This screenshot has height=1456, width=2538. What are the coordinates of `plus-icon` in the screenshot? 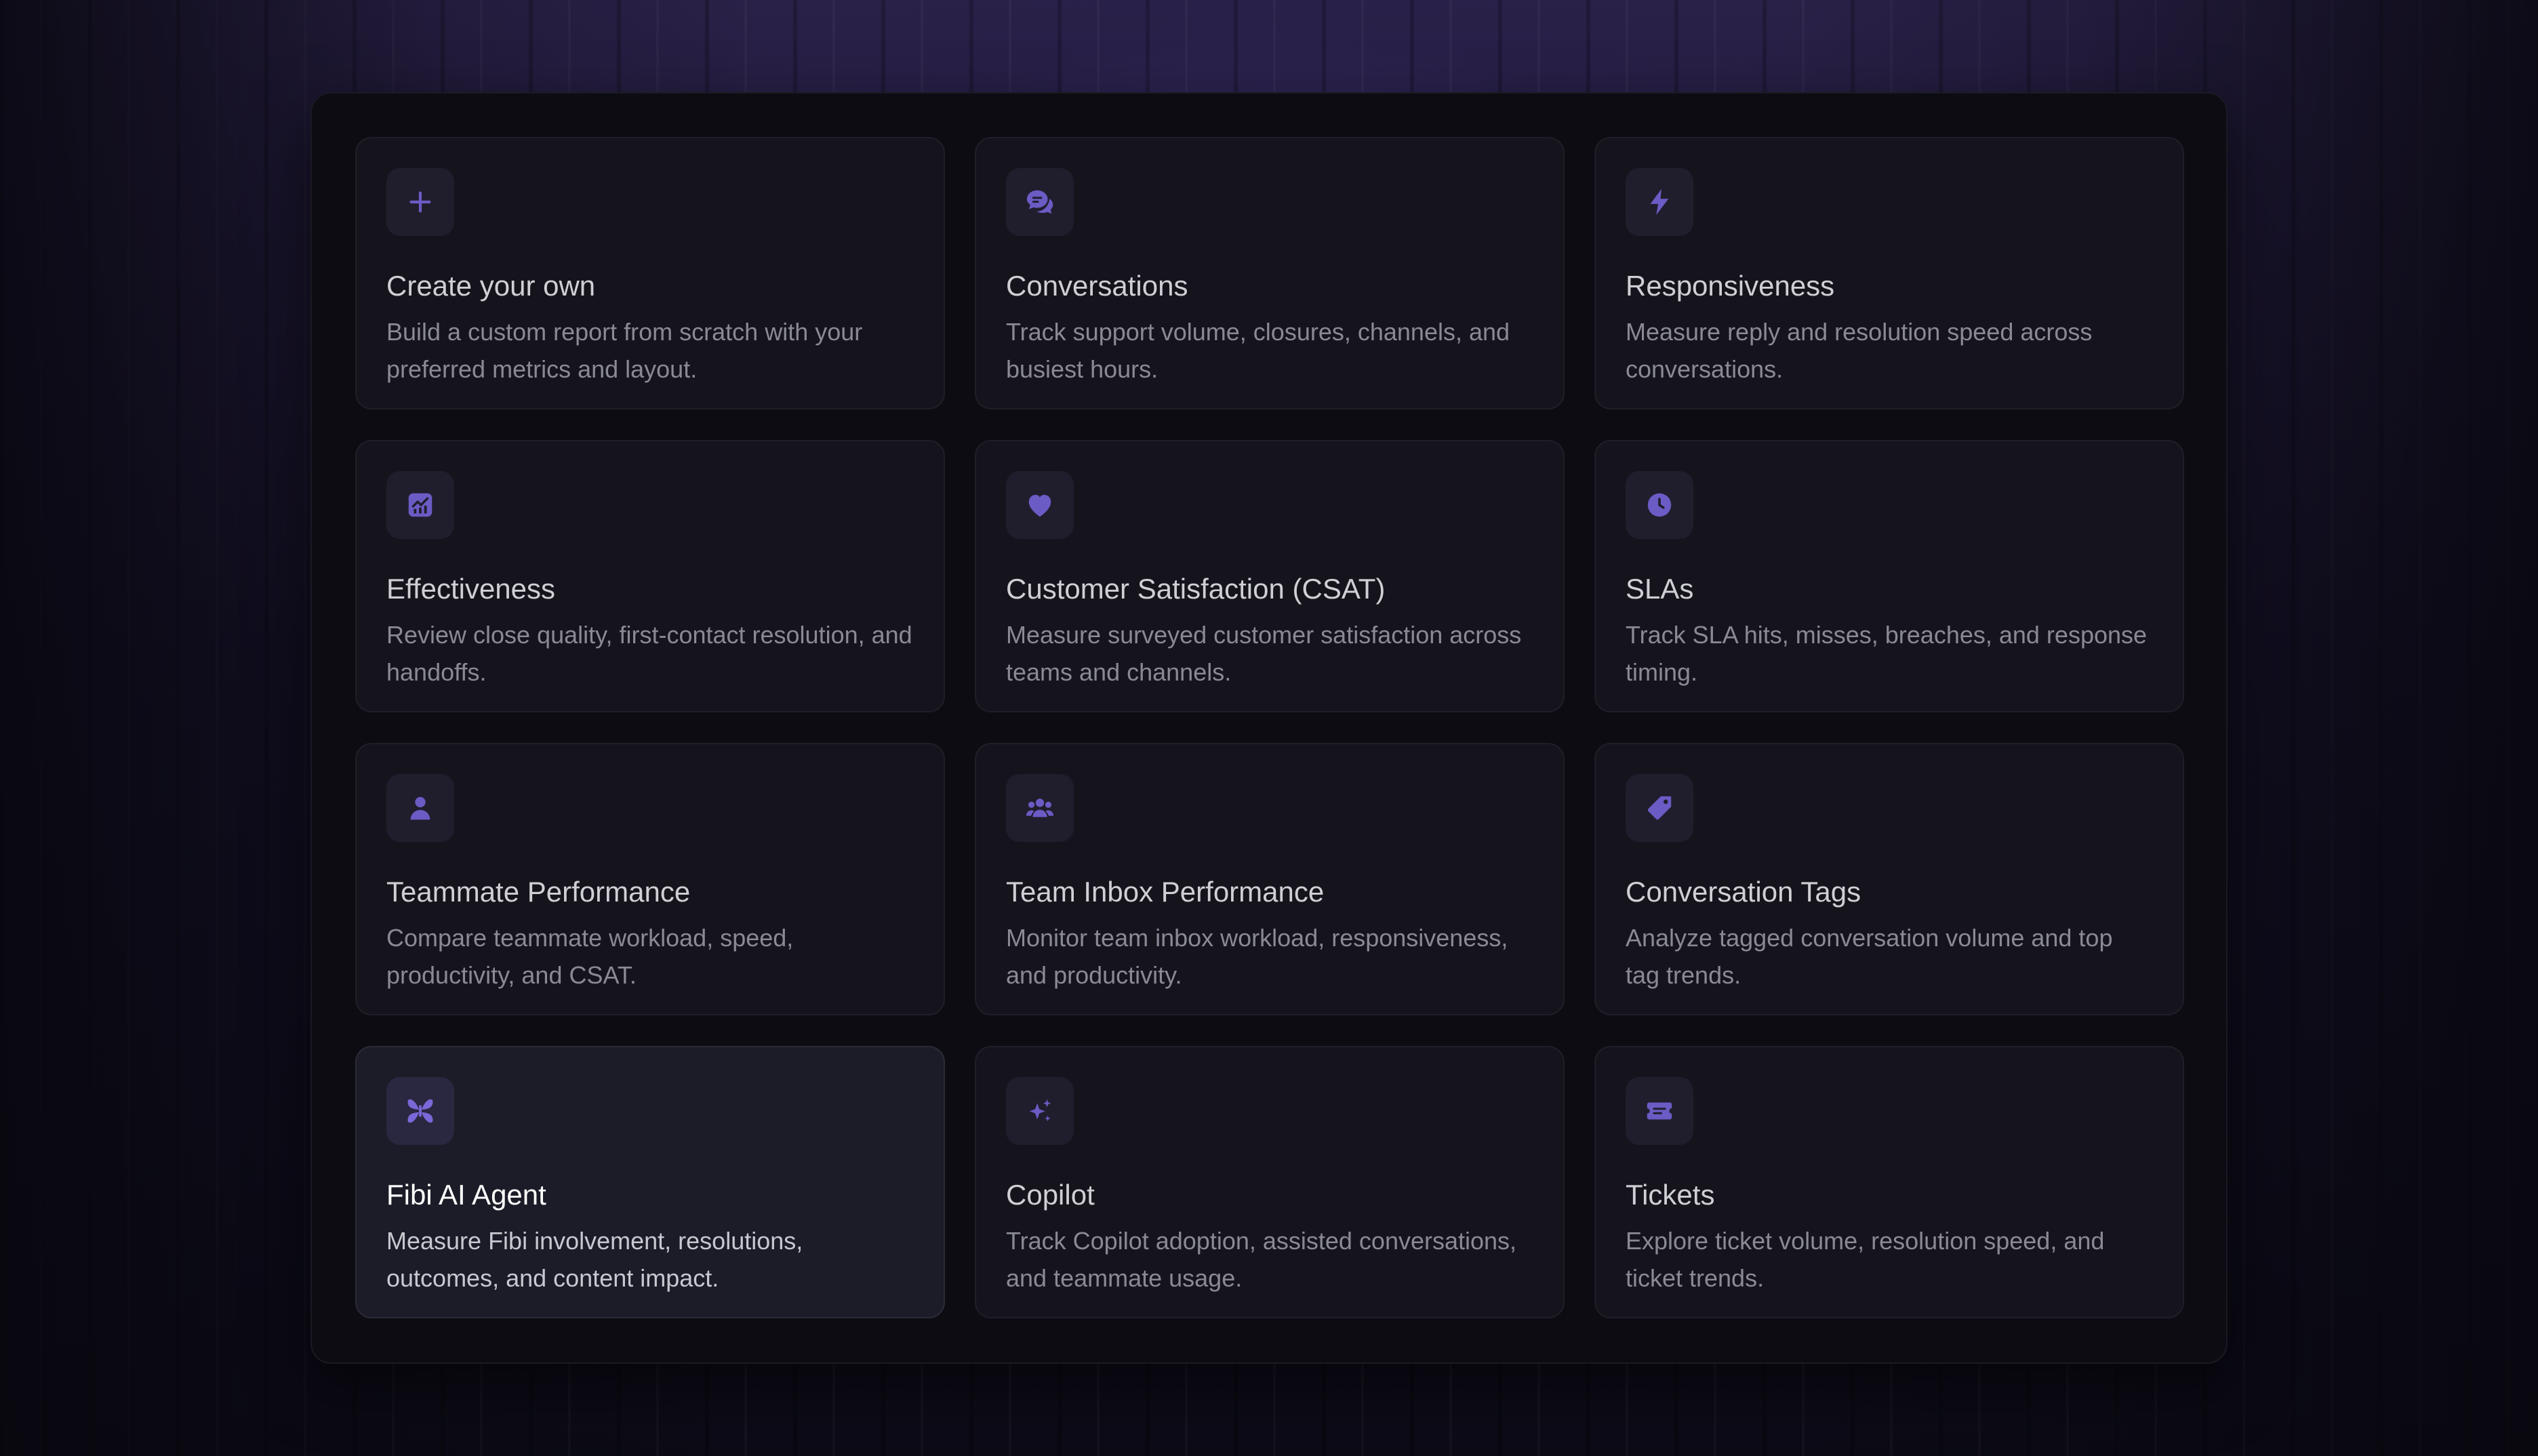 It's located at (420, 202).